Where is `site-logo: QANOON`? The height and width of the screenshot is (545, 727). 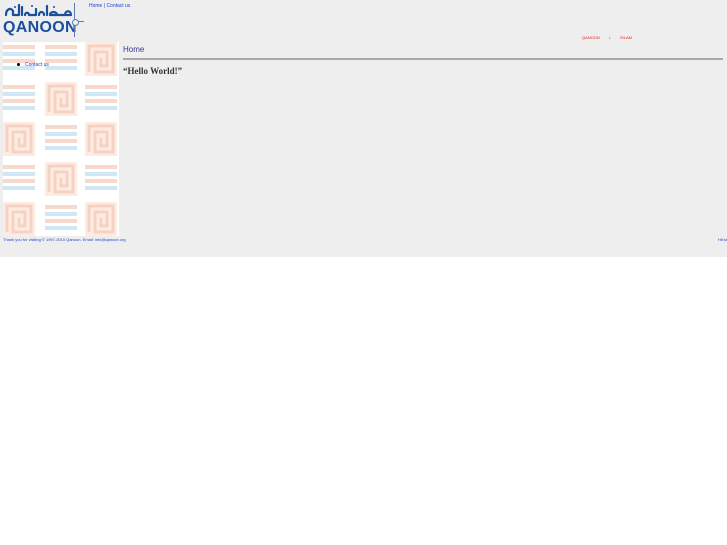
site-logo: QANOON is located at coordinates (43, 20).